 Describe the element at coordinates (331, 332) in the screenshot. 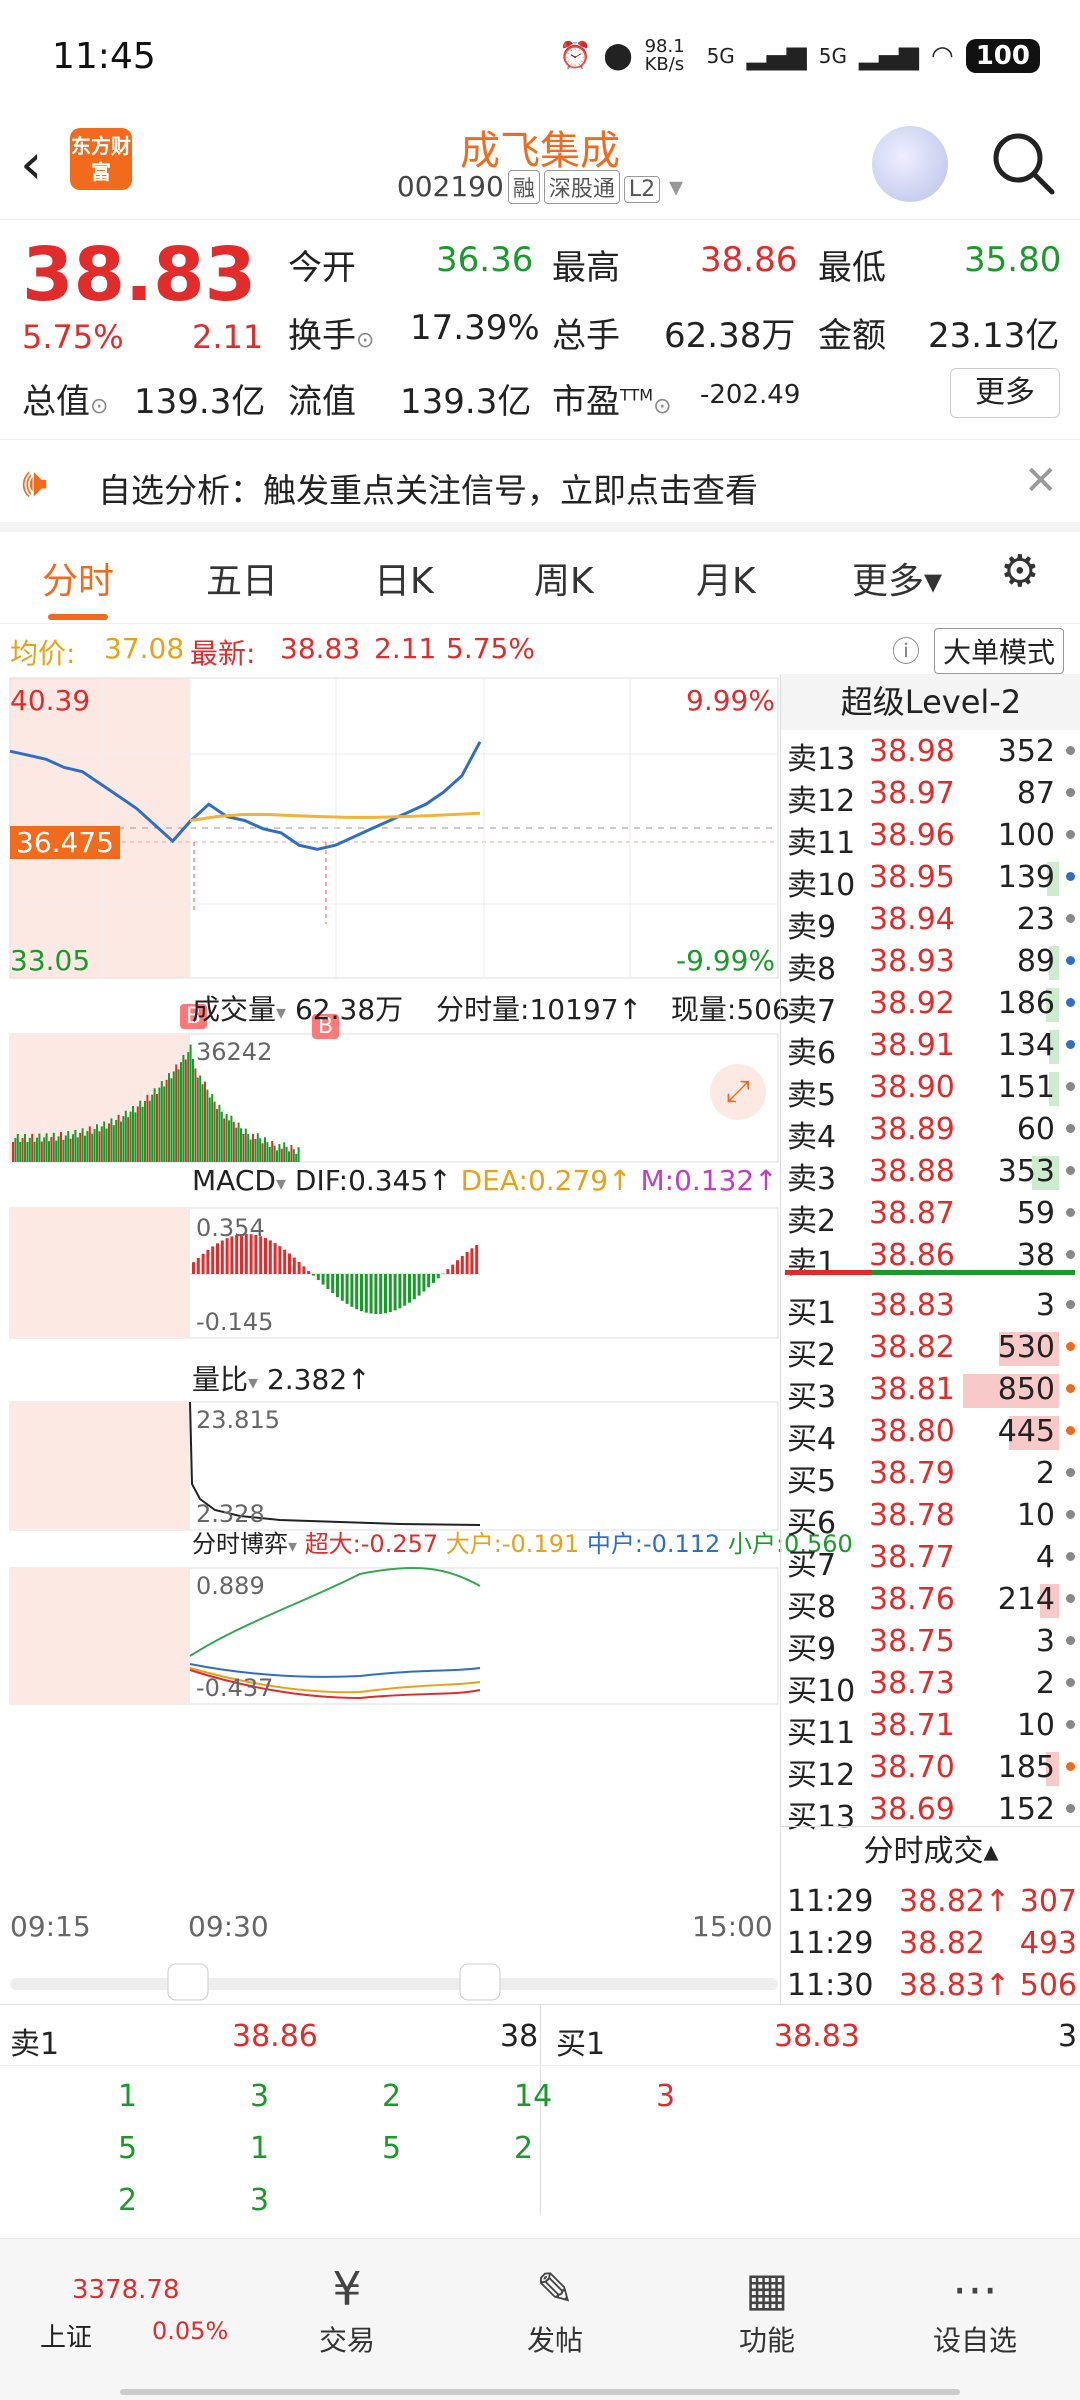

I see `turnover-label: 换手⊙` at that location.